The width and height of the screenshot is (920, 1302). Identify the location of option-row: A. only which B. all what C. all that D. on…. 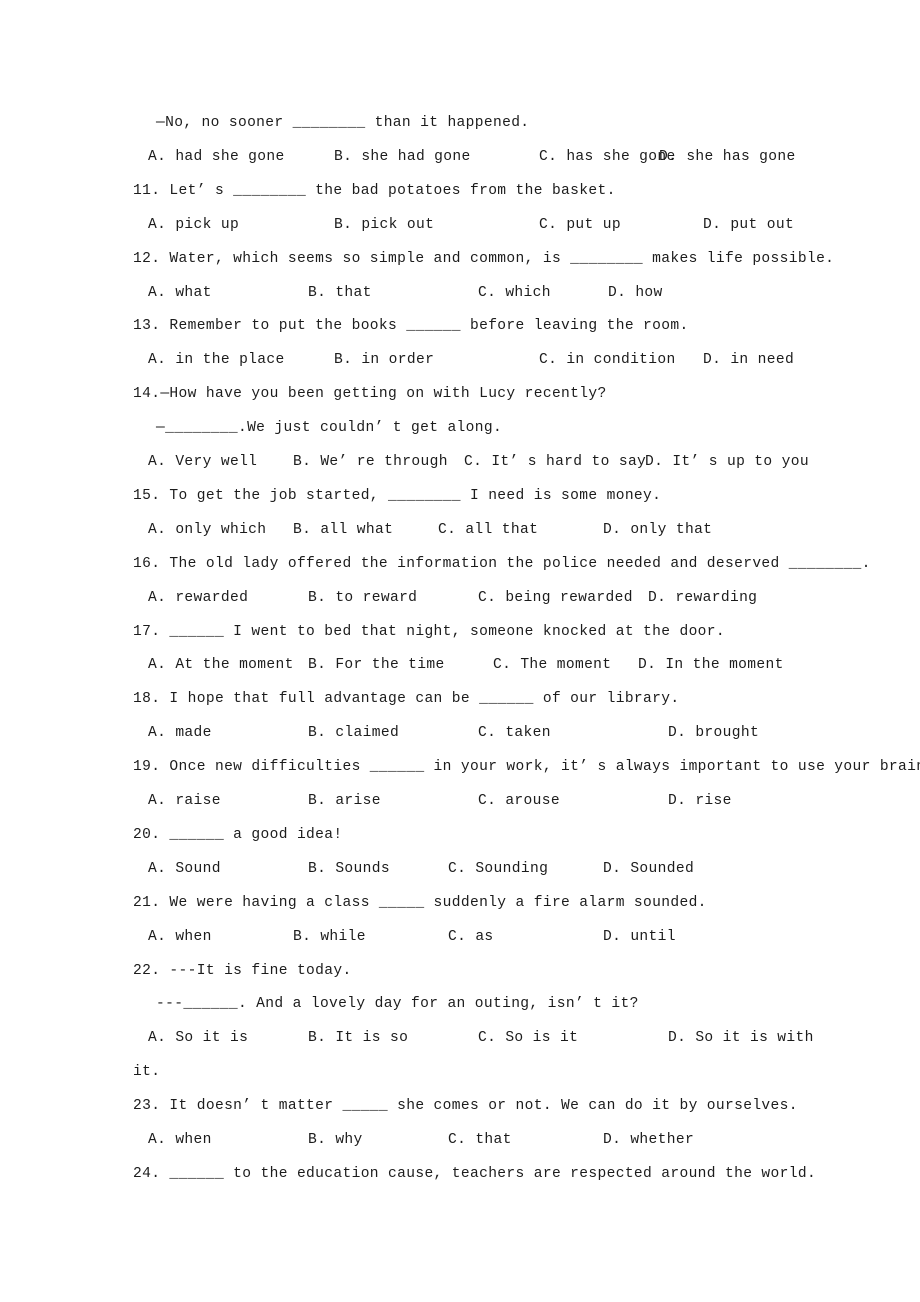
(498, 530).